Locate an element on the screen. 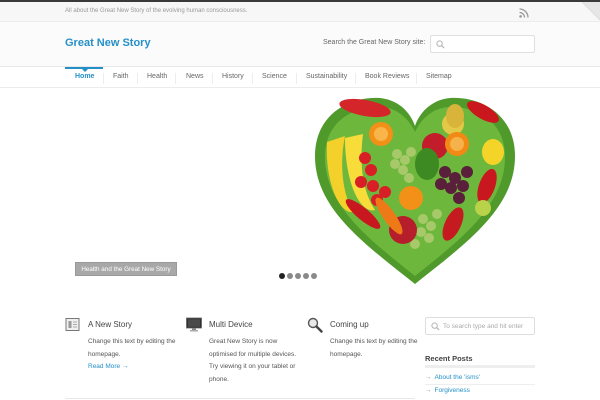 The height and width of the screenshot is (400, 600). monitor-icon is located at coordinates (194, 324).